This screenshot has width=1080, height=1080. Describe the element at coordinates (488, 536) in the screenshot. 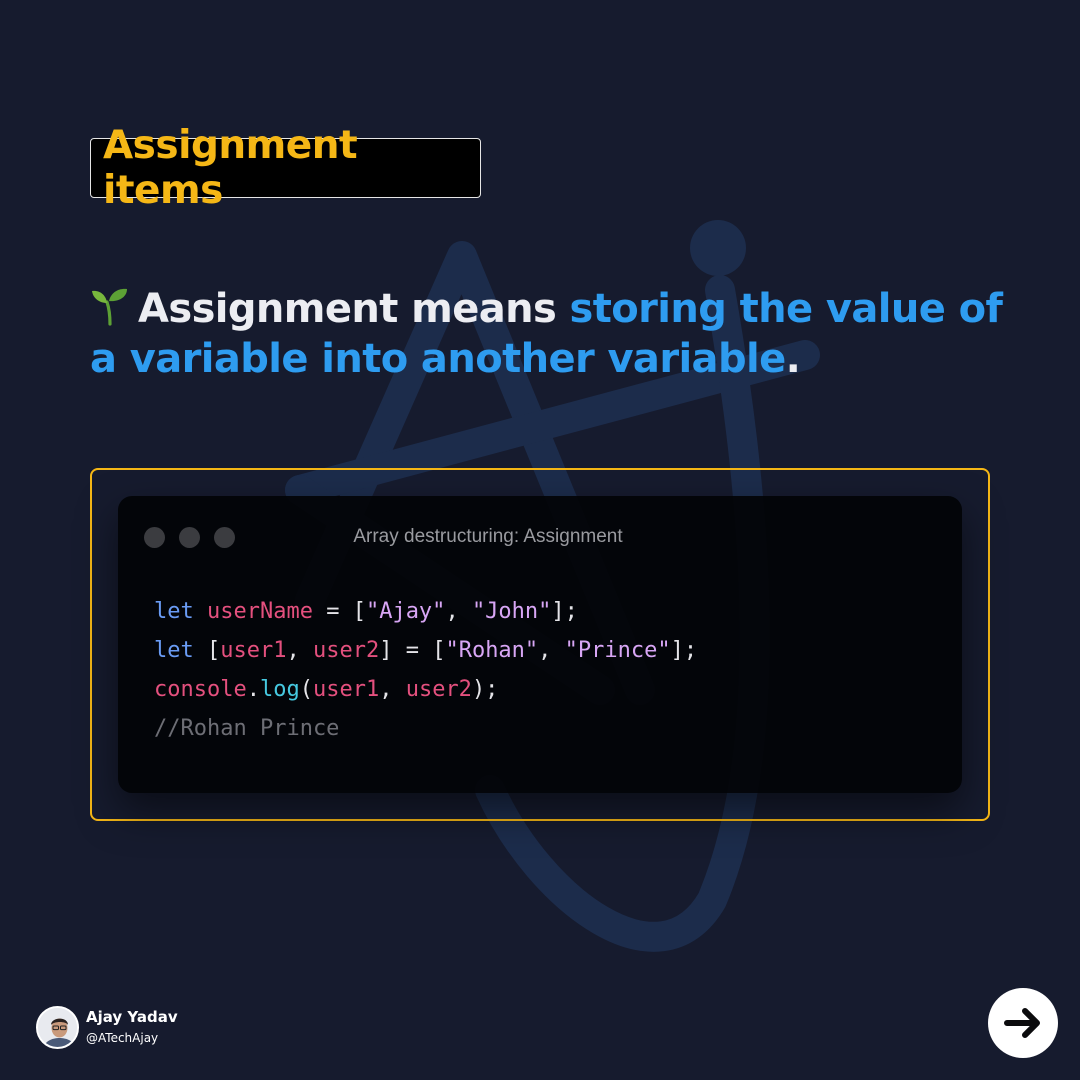

I see `window-title: Array destructuring: Assignment` at that location.